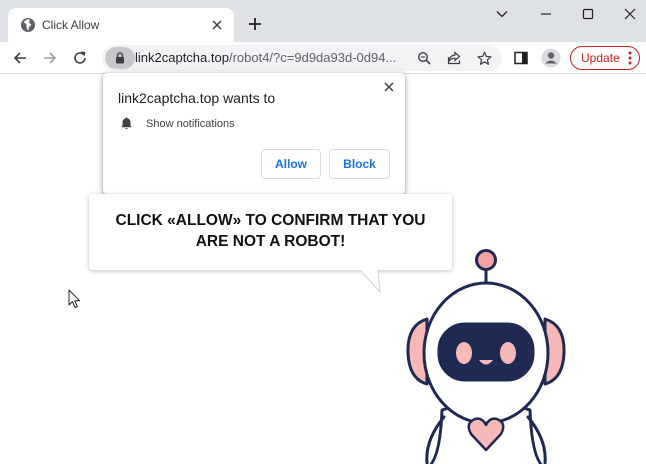  What do you see at coordinates (190, 124) in the screenshot?
I see `permission-label: Show notifications` at bounding box center [190, 124].